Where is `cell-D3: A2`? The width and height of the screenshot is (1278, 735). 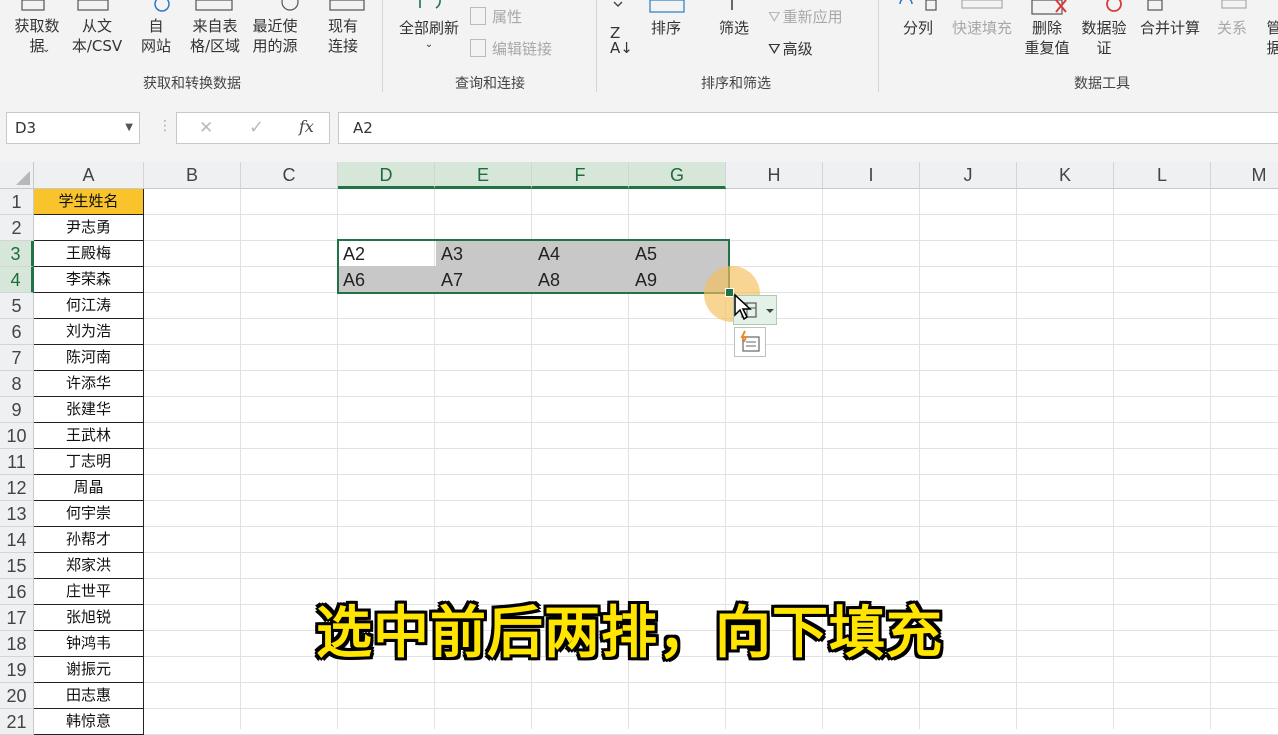
cell-D3: A2 is located at coordinates (386, 254).